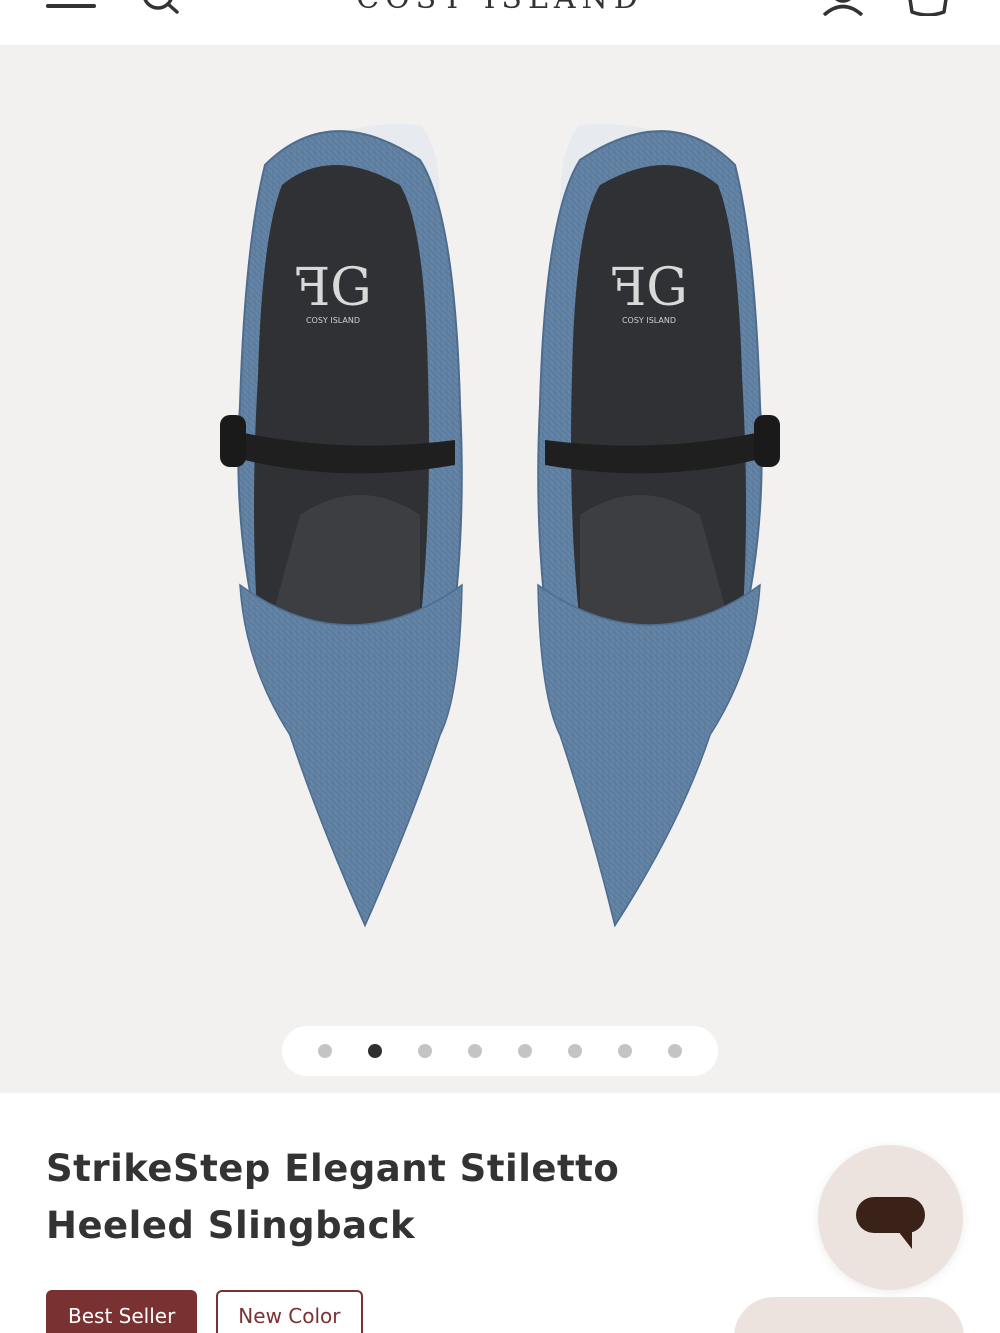 The height and width of the screenshot is (1333, 1000). What do you see at coordinates (843, 8) in the screenshot?
I see `account-icon` at bounding box center [843, 8].